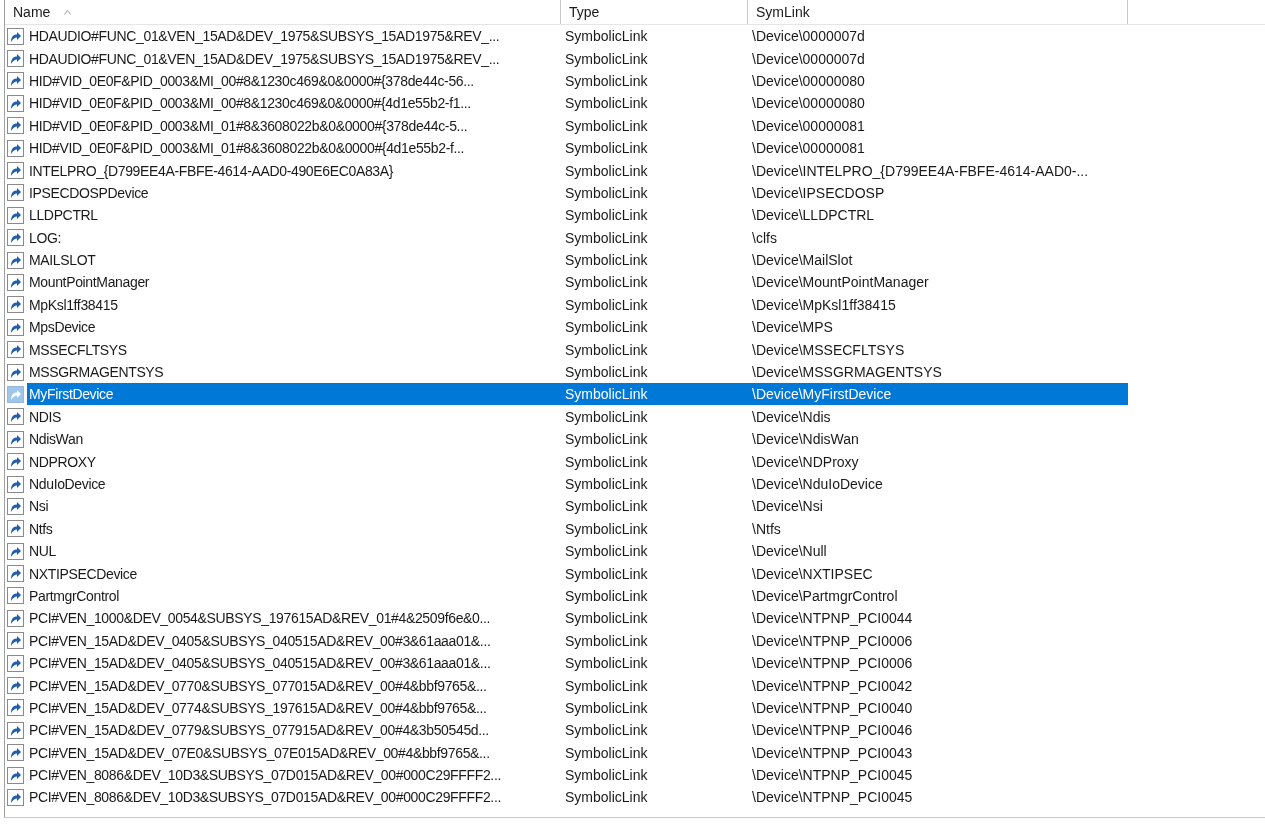  Describe the element at coordinates (802, 261) in the screenshot. I see `symlink-cell-text: \Device\MailSlot` at that location.